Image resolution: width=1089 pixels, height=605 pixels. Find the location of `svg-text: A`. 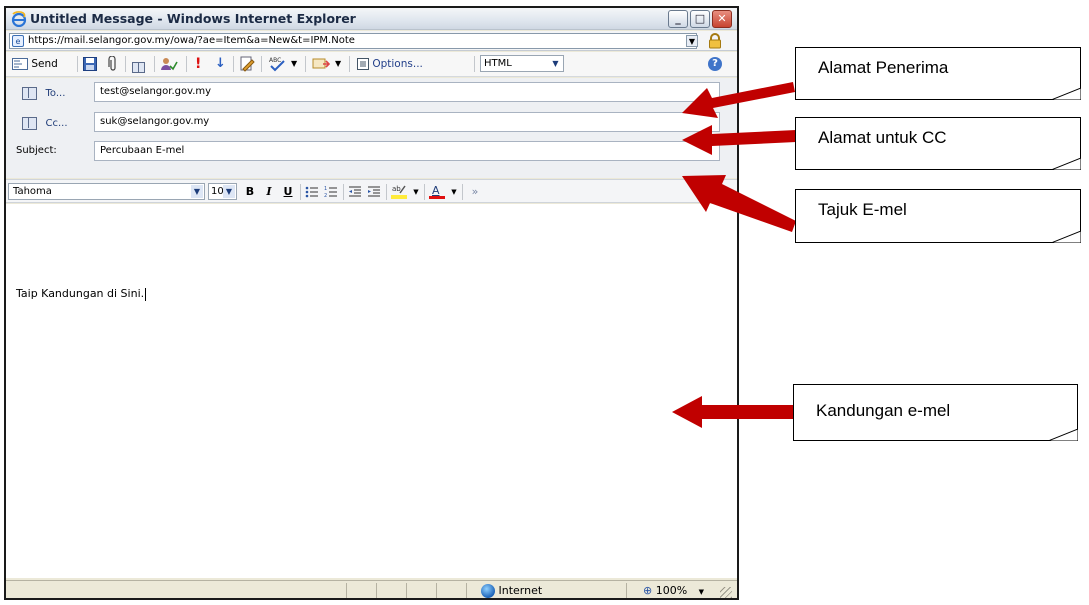

svg-text: A is located at coordinates (436, 190).